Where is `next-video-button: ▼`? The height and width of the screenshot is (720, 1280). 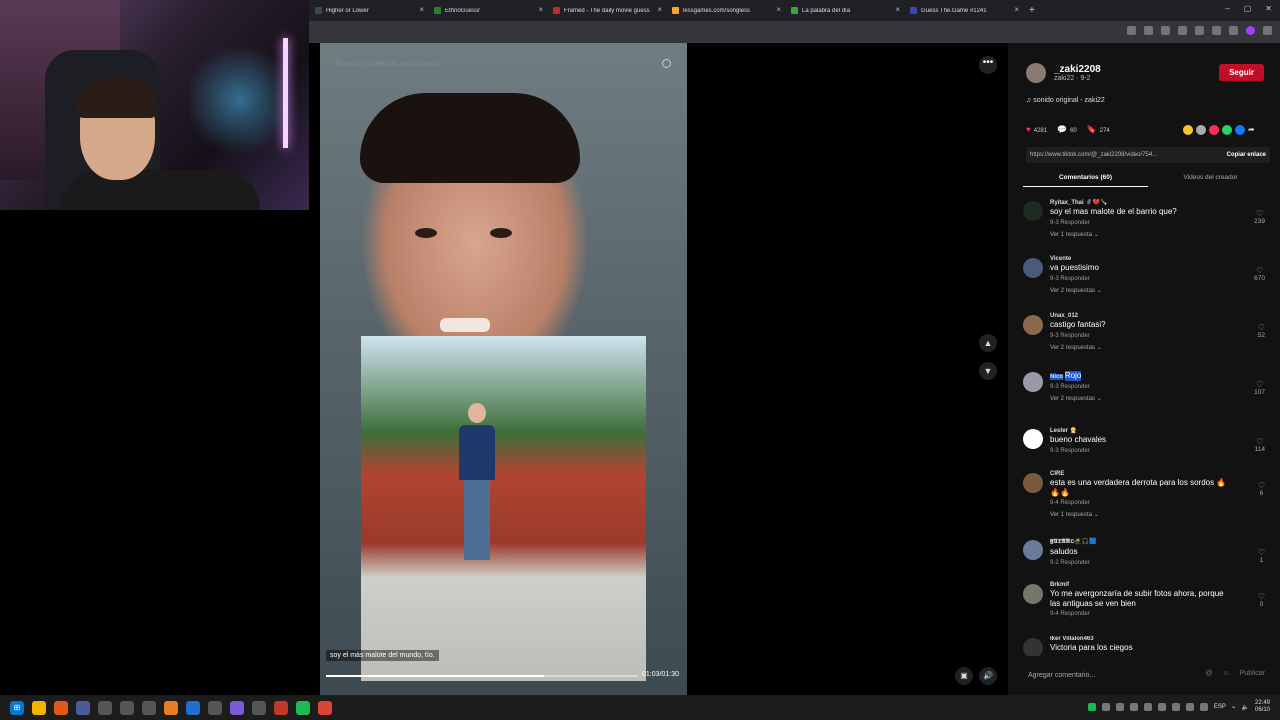
next-video-button: ▼ is located at coordinates (988, 371).